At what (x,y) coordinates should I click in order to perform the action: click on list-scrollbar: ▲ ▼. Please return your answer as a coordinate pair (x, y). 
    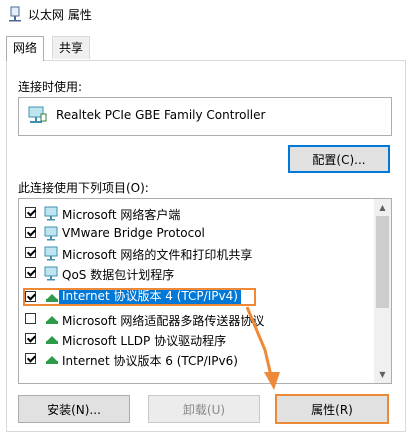
    Looking at the image, I should click on (382, 291).